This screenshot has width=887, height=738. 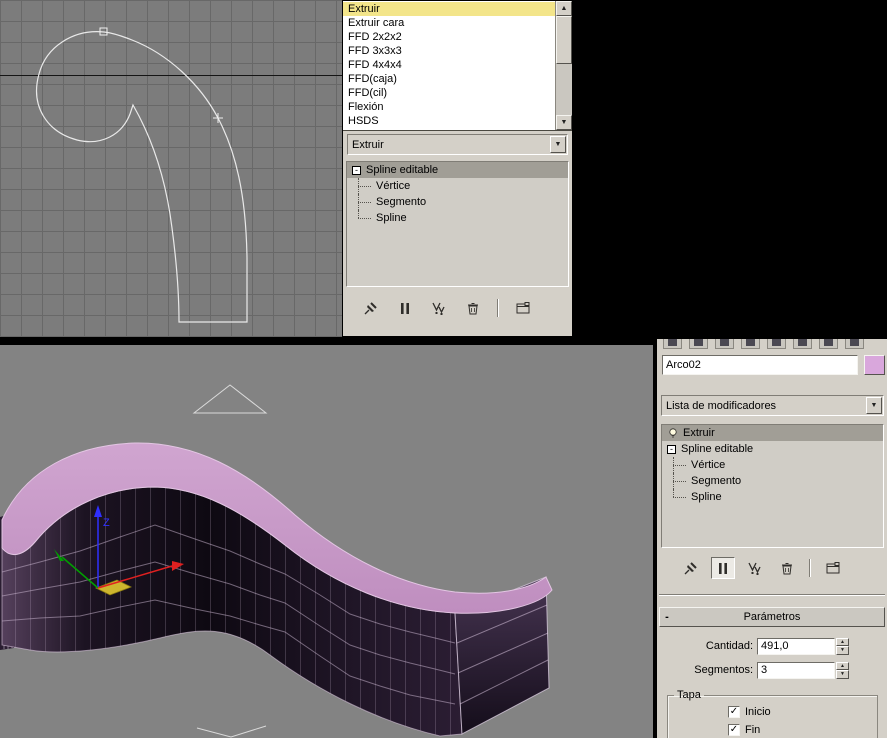 I want to click on scroll-up-button: ▲, so click(x=564, y=8).